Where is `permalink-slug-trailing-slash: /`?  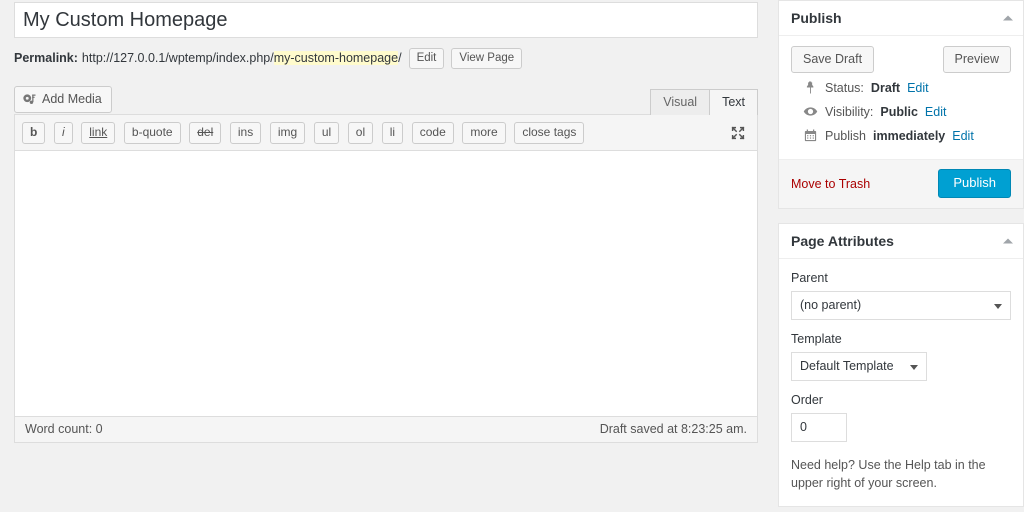
permalink-slug-trailing-slash: / is located at coordinates (400, 58).